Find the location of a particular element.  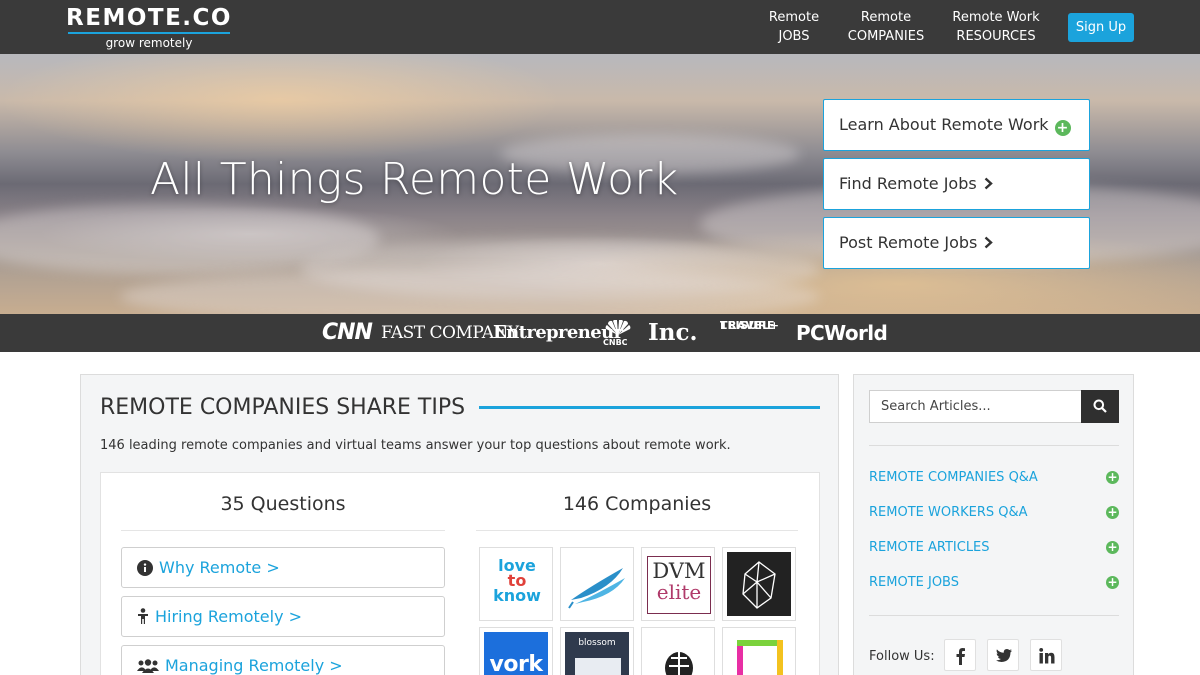

companies-heading: 146 Companies is located at coordinates (637, 504).